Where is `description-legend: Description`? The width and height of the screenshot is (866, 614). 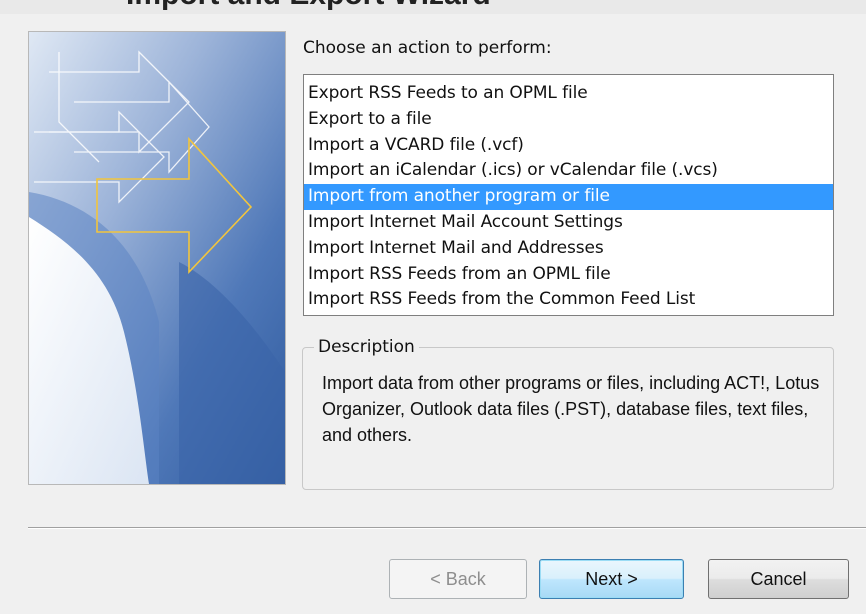
description-legend: Description is located at coordinates (366, 347).